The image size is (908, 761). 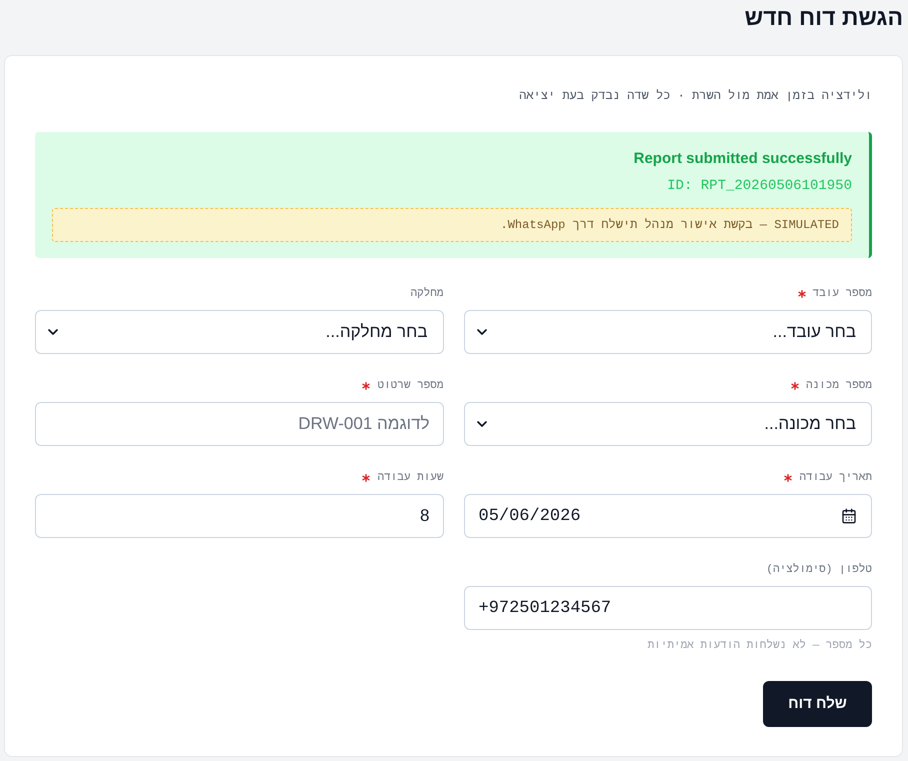 I want to click on field-label: מספר עובד, so click(x=842, y=294).